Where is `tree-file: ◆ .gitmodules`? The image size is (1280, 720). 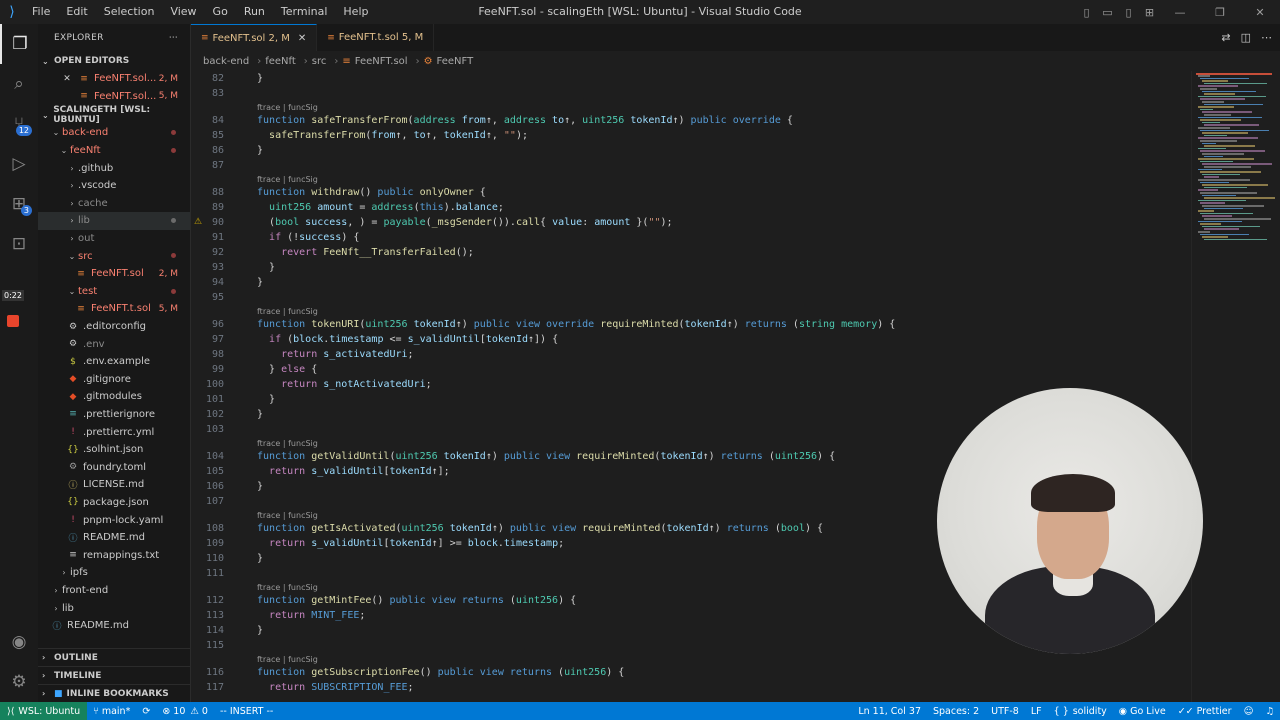
tree-file: ◆ .gitmodules is located at coordinates (114, 397).